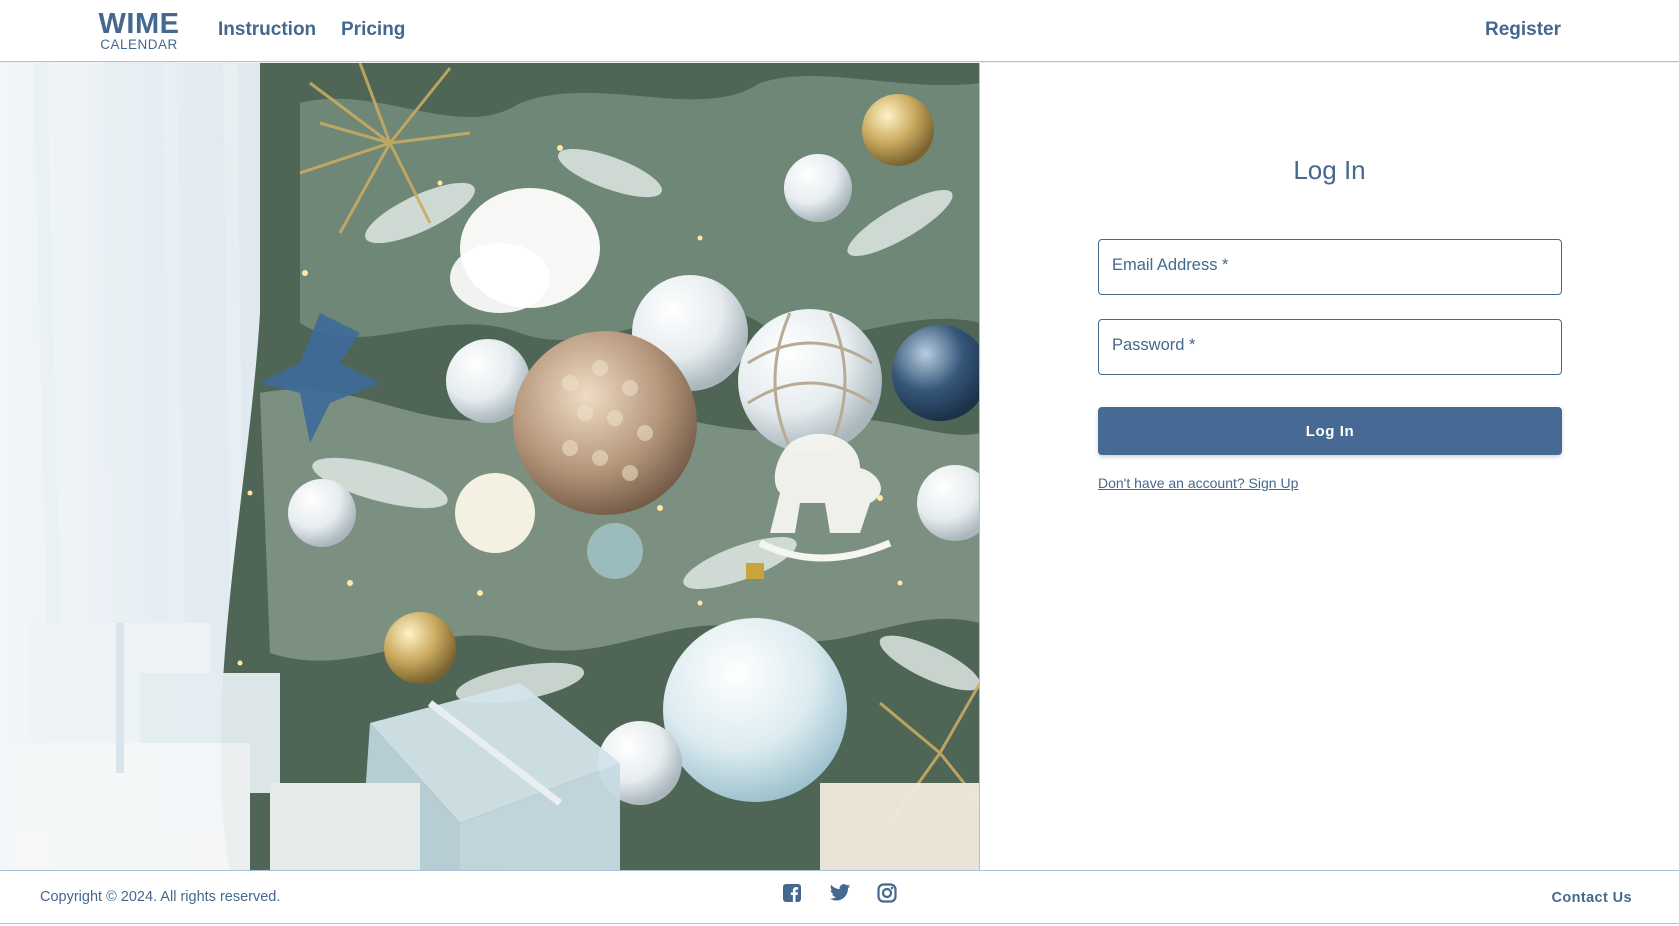 The height and width of the screenshot is (926, 1679). I want to click on email-input, so click(1330, 267).